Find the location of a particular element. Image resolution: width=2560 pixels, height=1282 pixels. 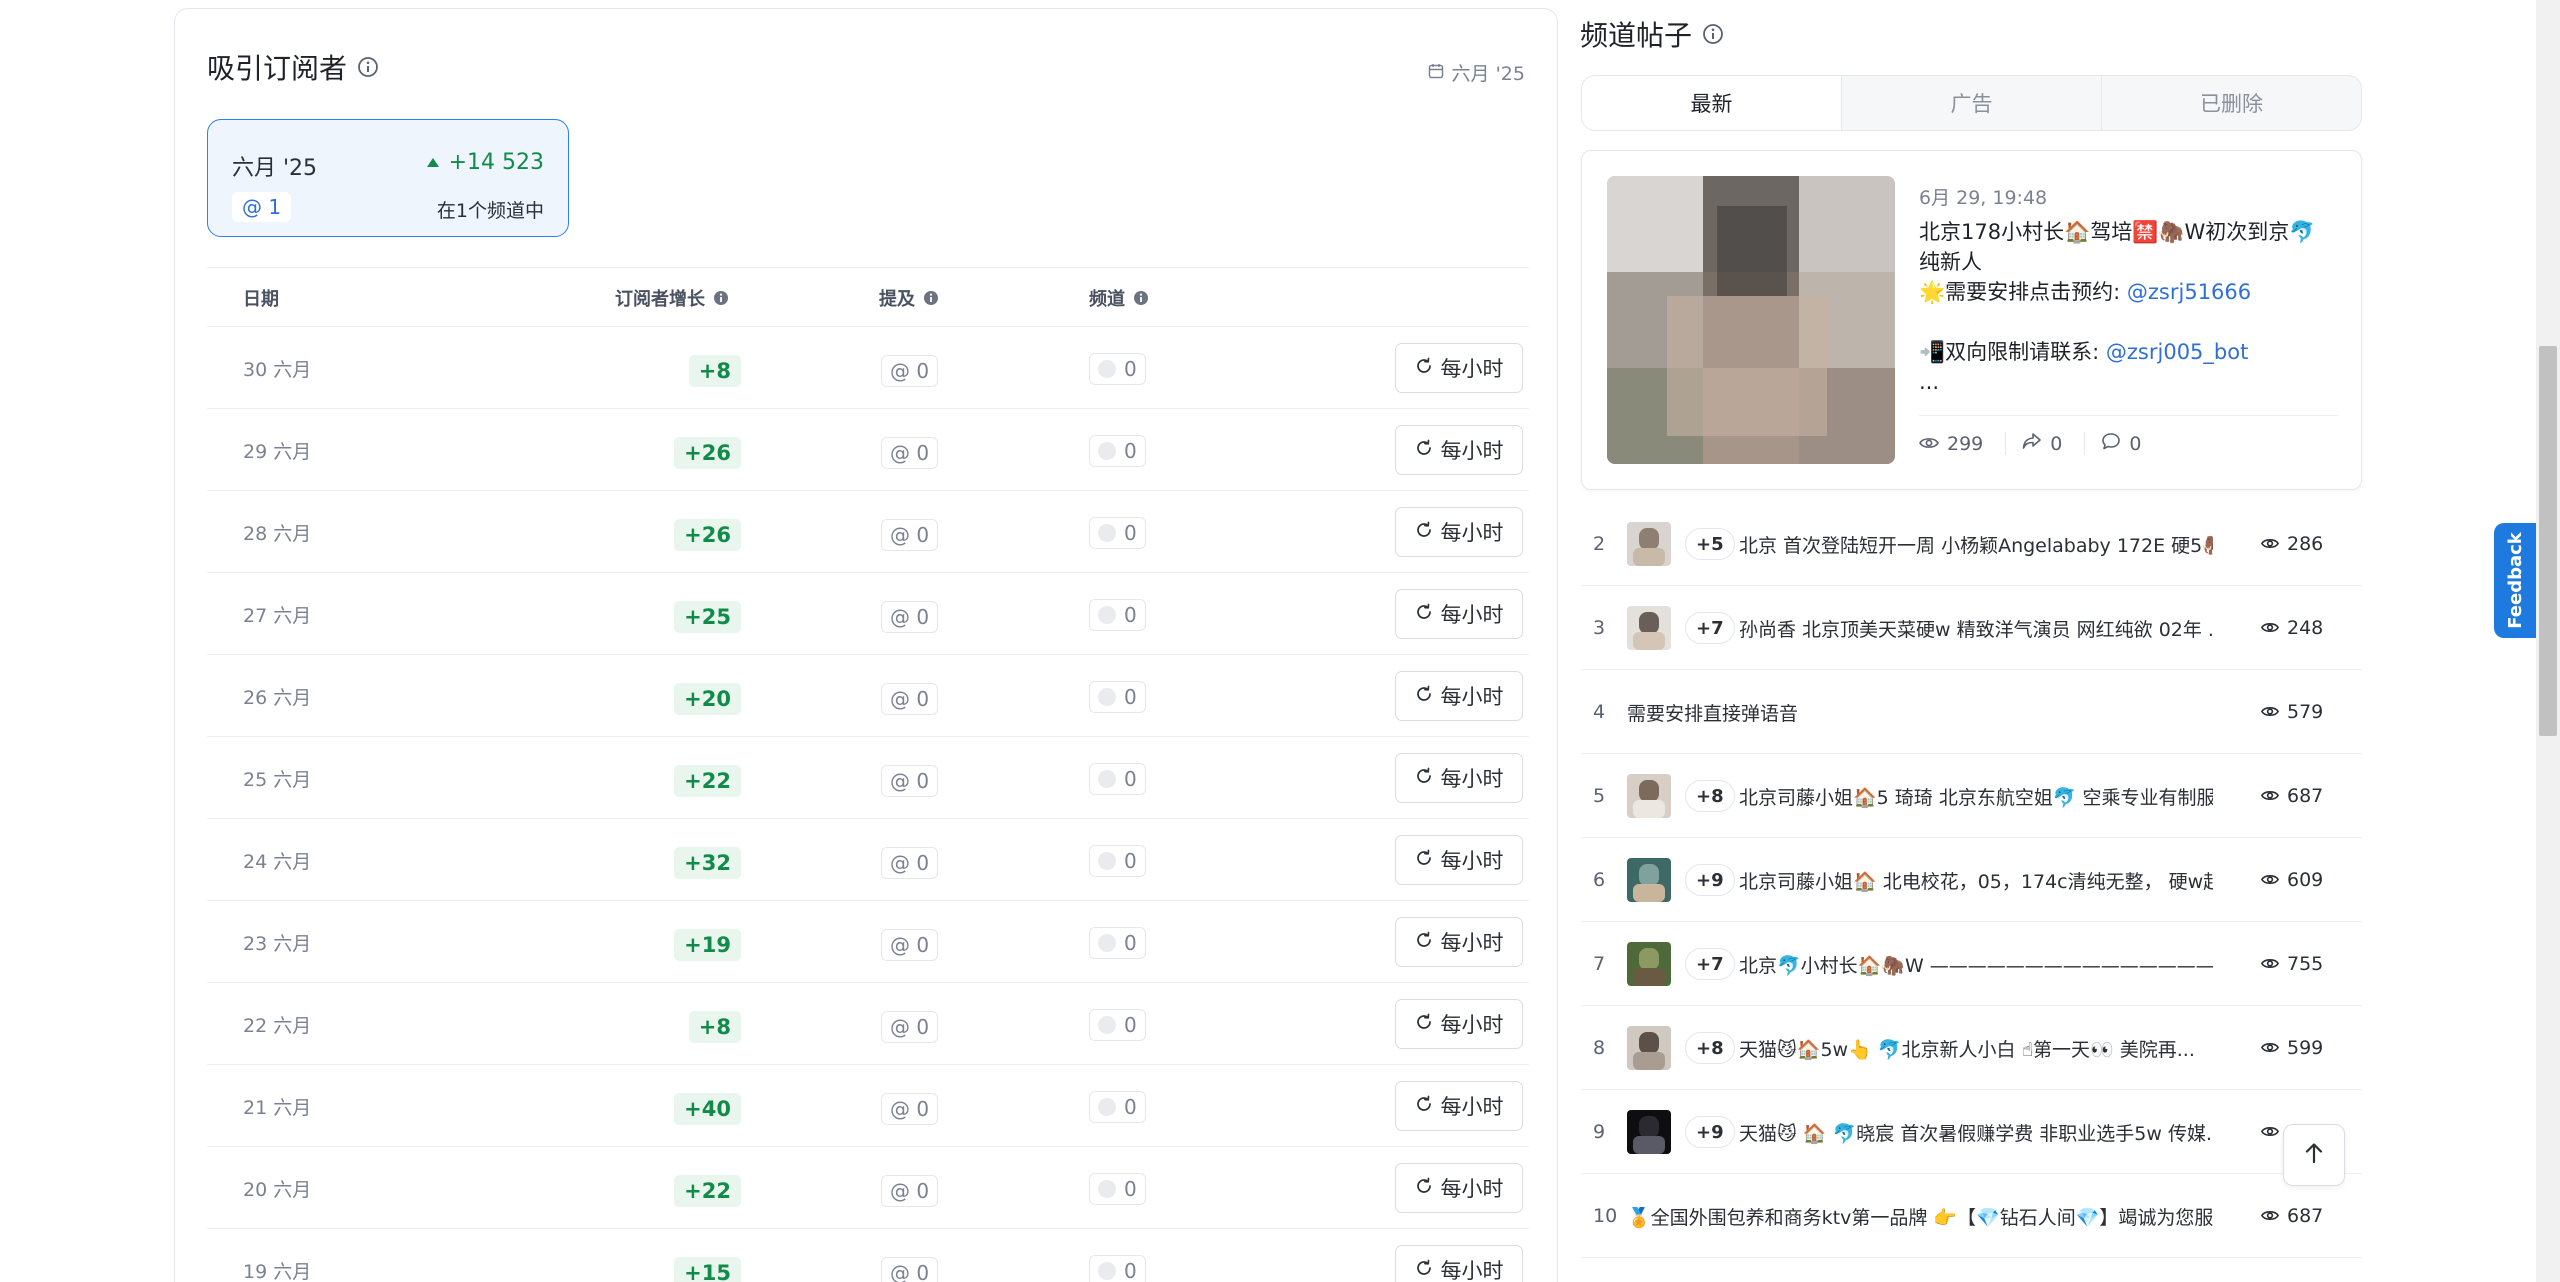

up-arrow-icon is located at coordinates (432, 162).